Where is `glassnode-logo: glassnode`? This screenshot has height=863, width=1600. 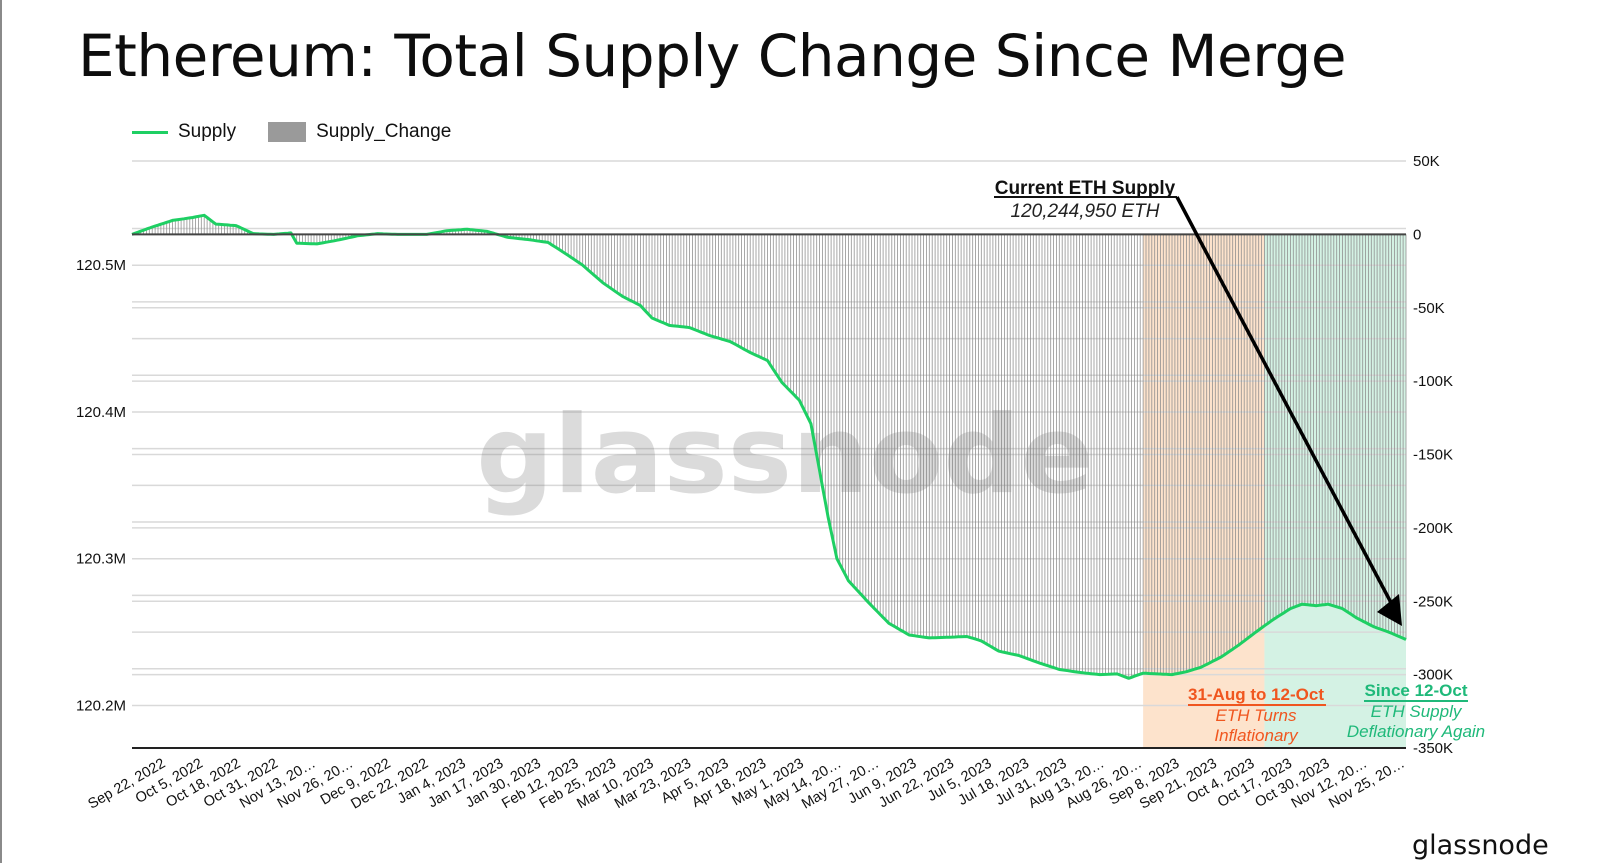
glassnode-logo: glassnode is located at coordinates (1480, 845).